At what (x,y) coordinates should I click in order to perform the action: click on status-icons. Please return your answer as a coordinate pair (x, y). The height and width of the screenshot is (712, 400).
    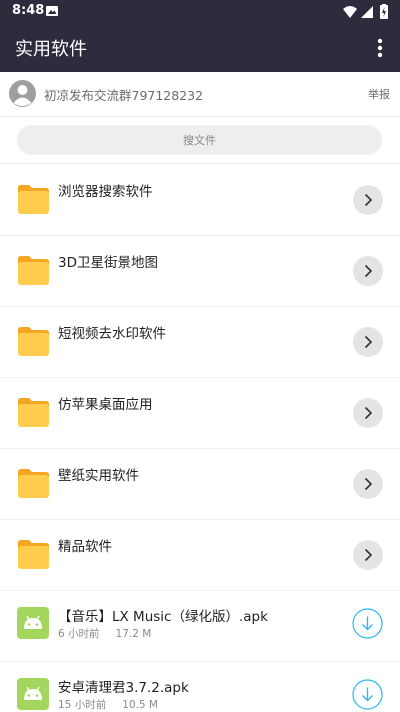
    Looking at the image, I should click on (365, 11).